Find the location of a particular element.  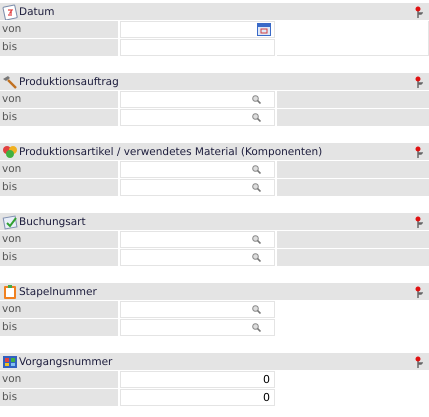

section-title: Vorgangsnummer is located at coordinates (66, 362).